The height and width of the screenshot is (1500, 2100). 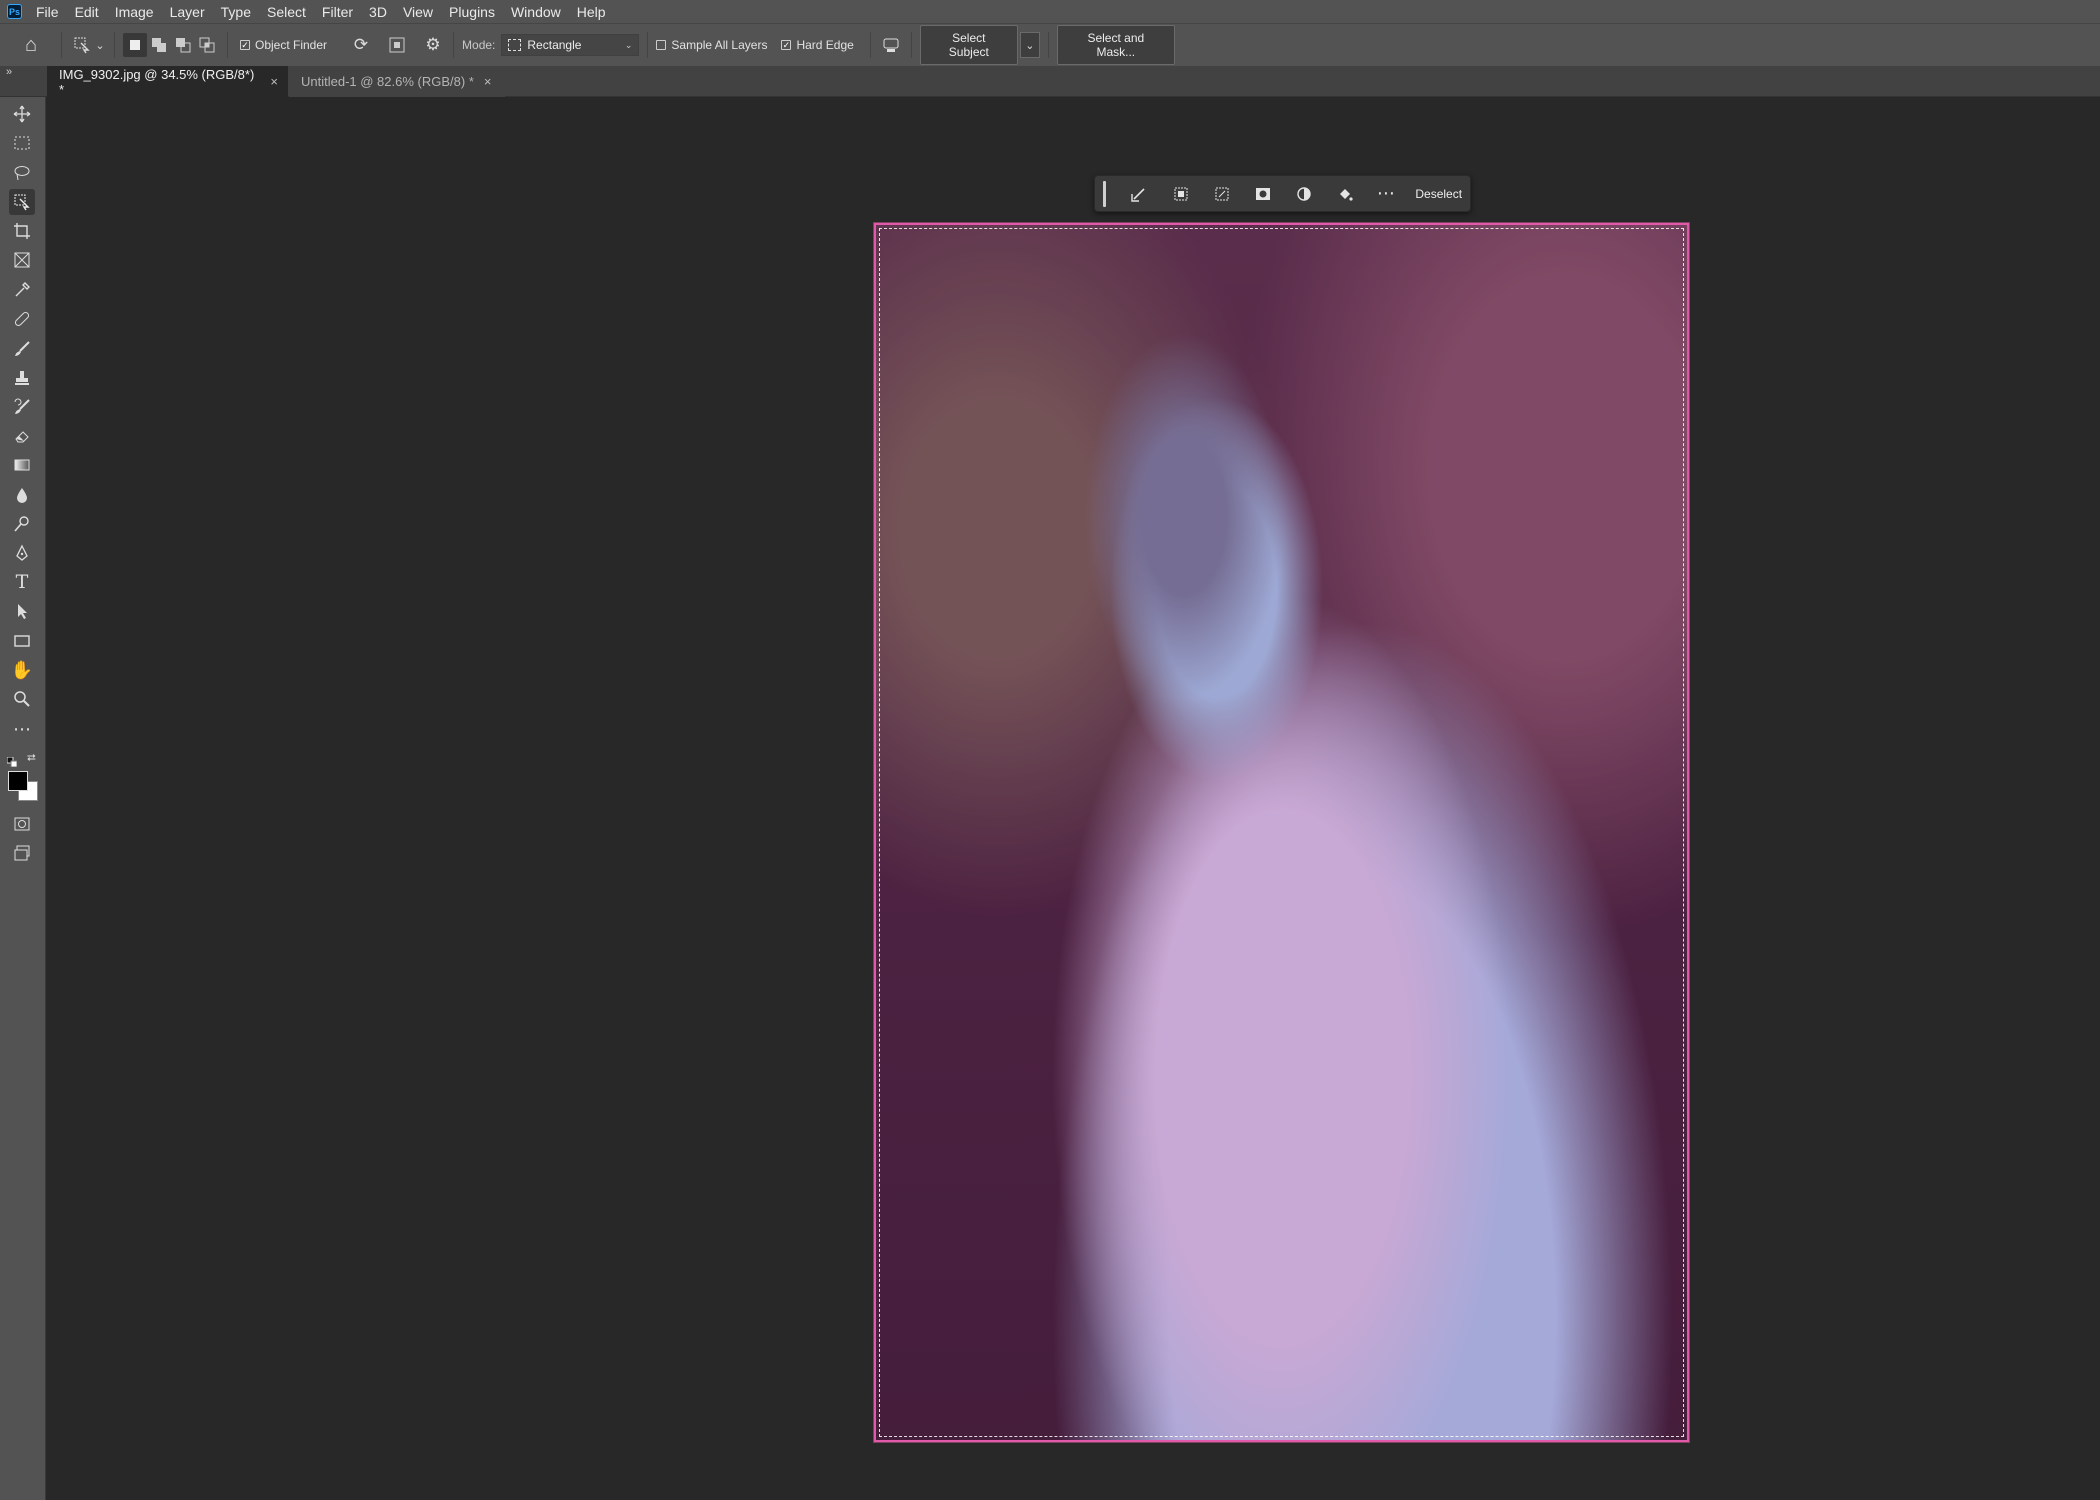 What do you see at coordinates (22, 407) in the screenshot?
I see `history-brush-tool-icon` at bounding box center [22, 407].